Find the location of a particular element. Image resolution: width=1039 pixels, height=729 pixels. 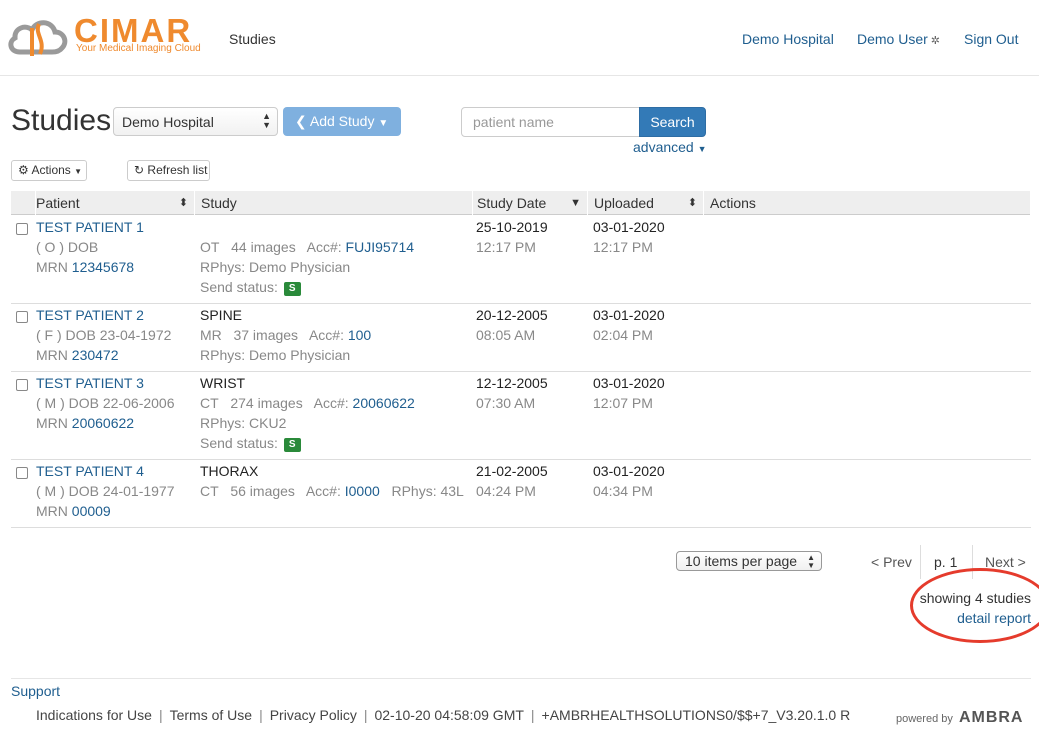

server-timestamp: 02-10-20 04:58:09 GMT is located at coordinates (449, 715).